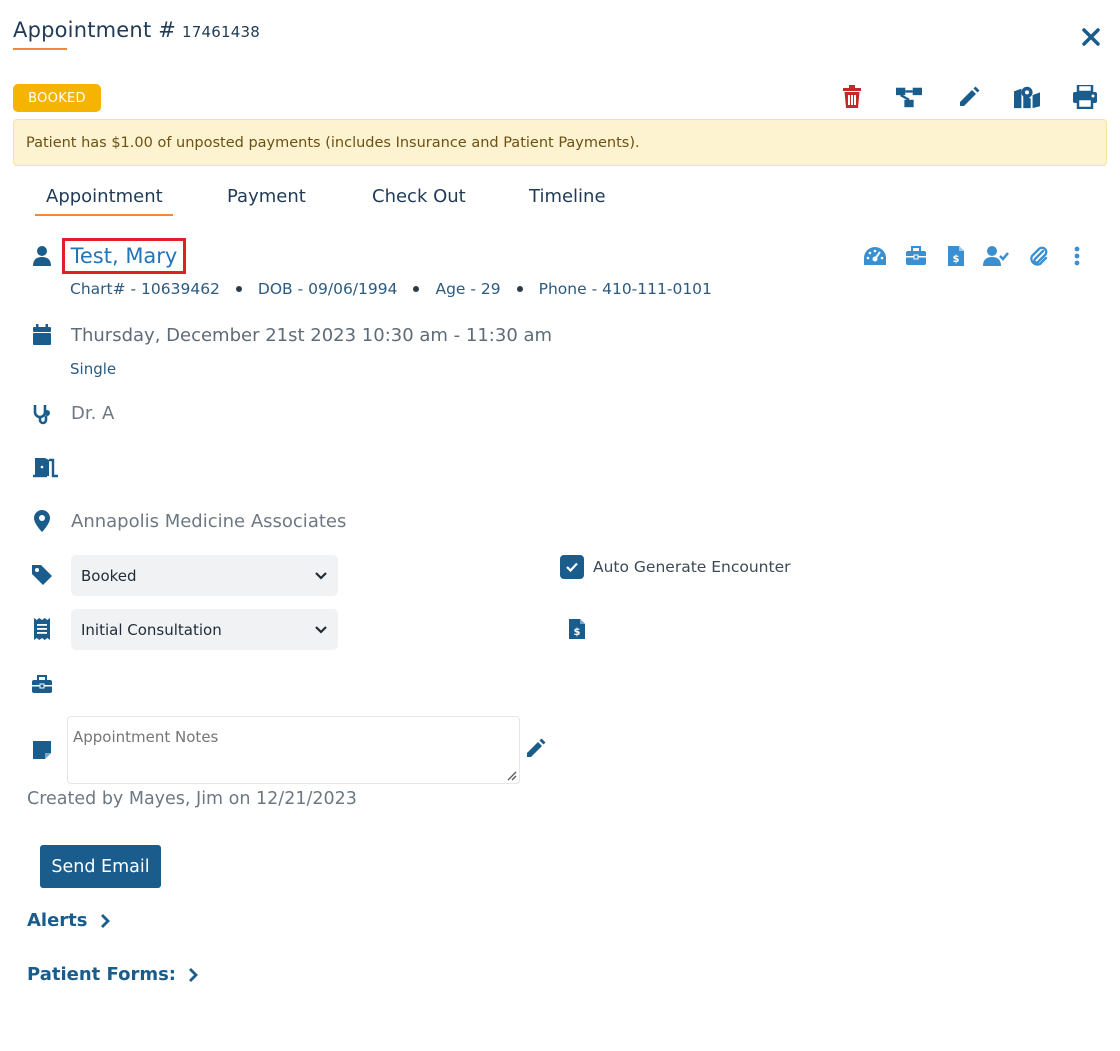 The width and height of the screenshot is (1120, 1051). Describe the element at coordinates (46, 467) in the screenshot. I see `door-icon` at that location.